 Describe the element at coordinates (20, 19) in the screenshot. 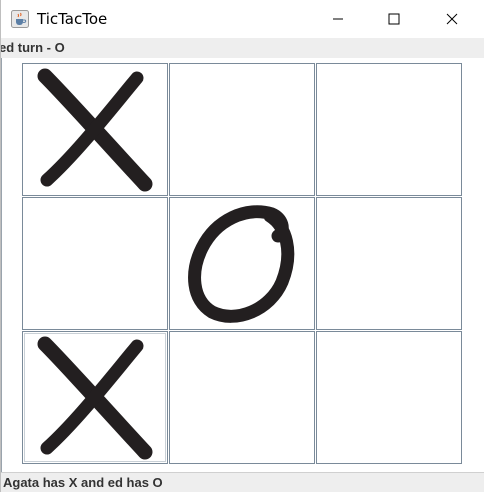

I see `java-cup-icon` at that location.